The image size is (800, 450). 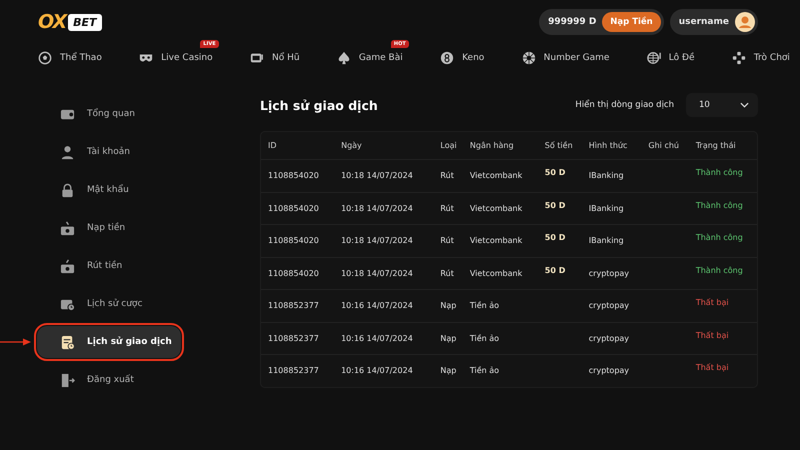 What do you see at coordinates (343, 58) in the screenshot?
I see `spade-icon` at bounding box center [343, 58].